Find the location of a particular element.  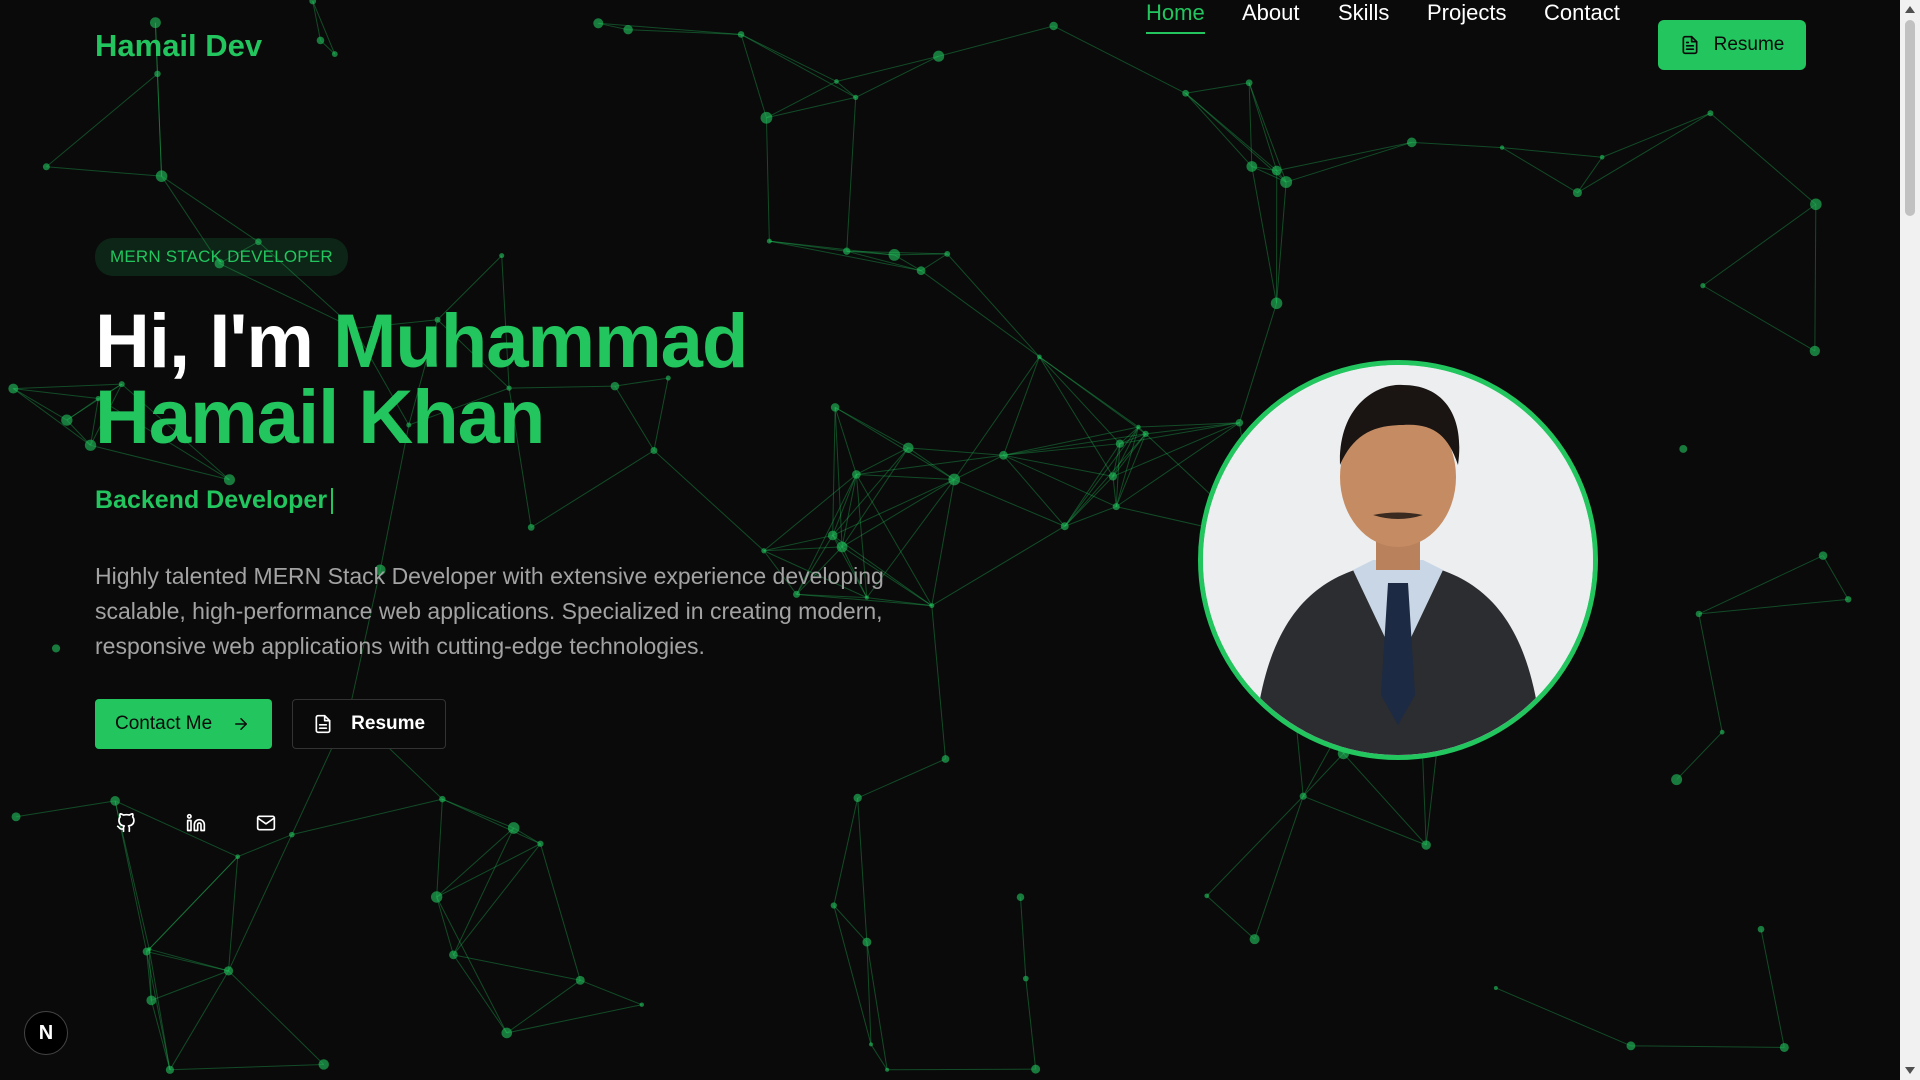

scroll-up-icon is located at coordinates (1910, 9).